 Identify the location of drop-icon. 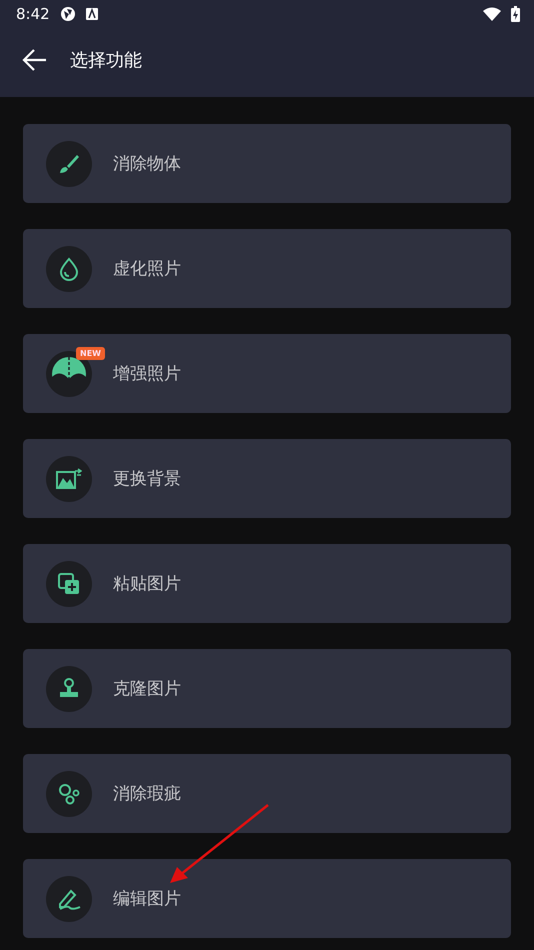
(69, 268).